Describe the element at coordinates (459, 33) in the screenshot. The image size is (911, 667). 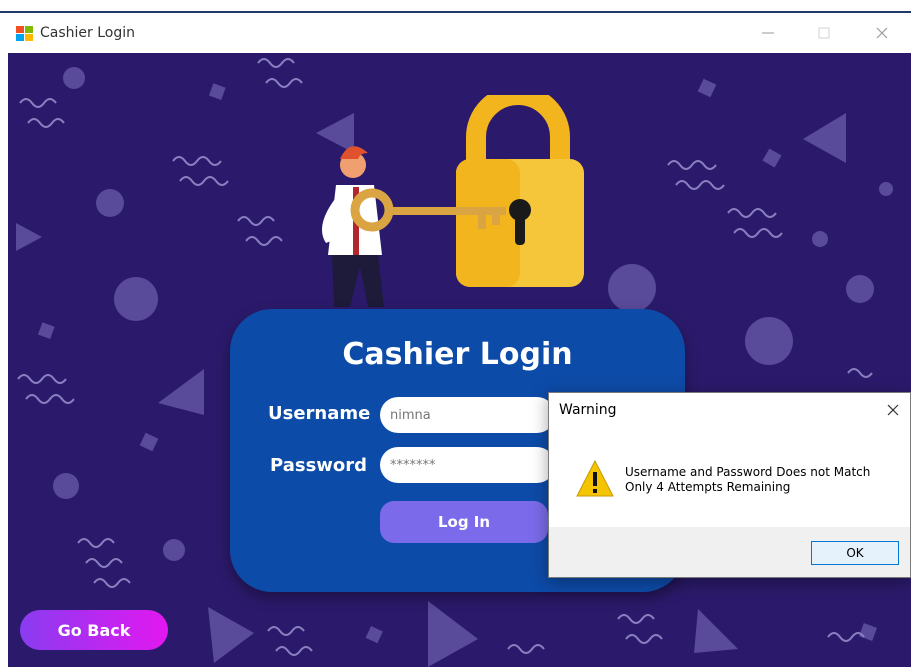
I see `title-bar: Cashier Login` at that location.